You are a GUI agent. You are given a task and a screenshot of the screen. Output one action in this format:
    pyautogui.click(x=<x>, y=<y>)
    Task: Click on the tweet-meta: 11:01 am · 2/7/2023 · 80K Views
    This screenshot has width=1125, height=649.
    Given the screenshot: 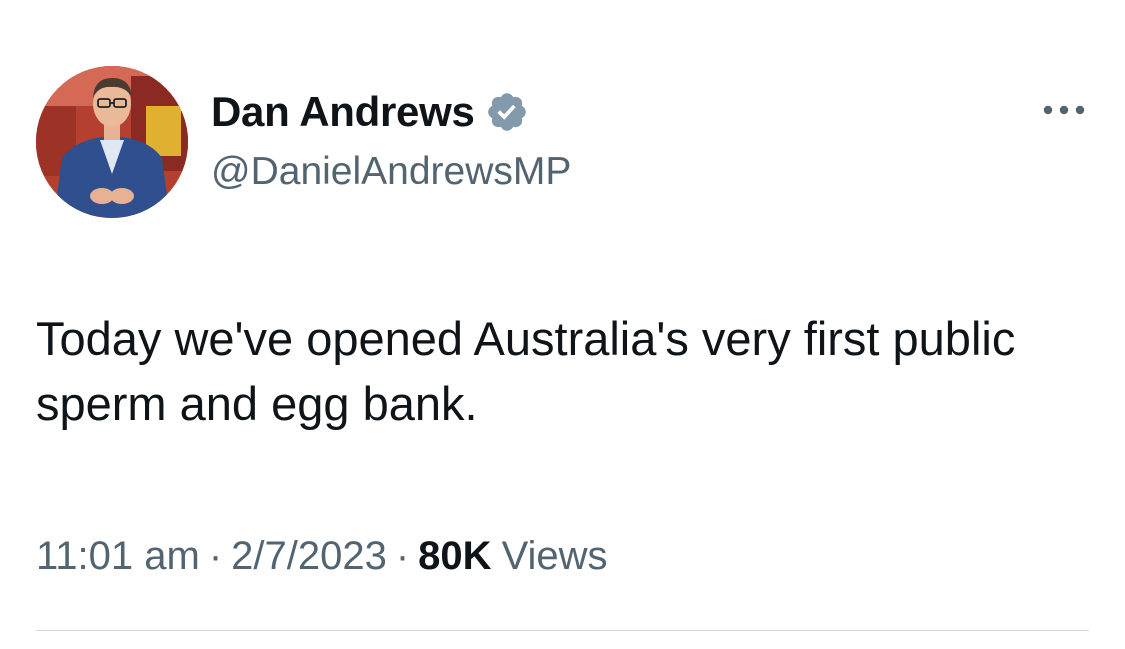 What is the action you would take?
    pyautogui.click(x=322, y=556)
    